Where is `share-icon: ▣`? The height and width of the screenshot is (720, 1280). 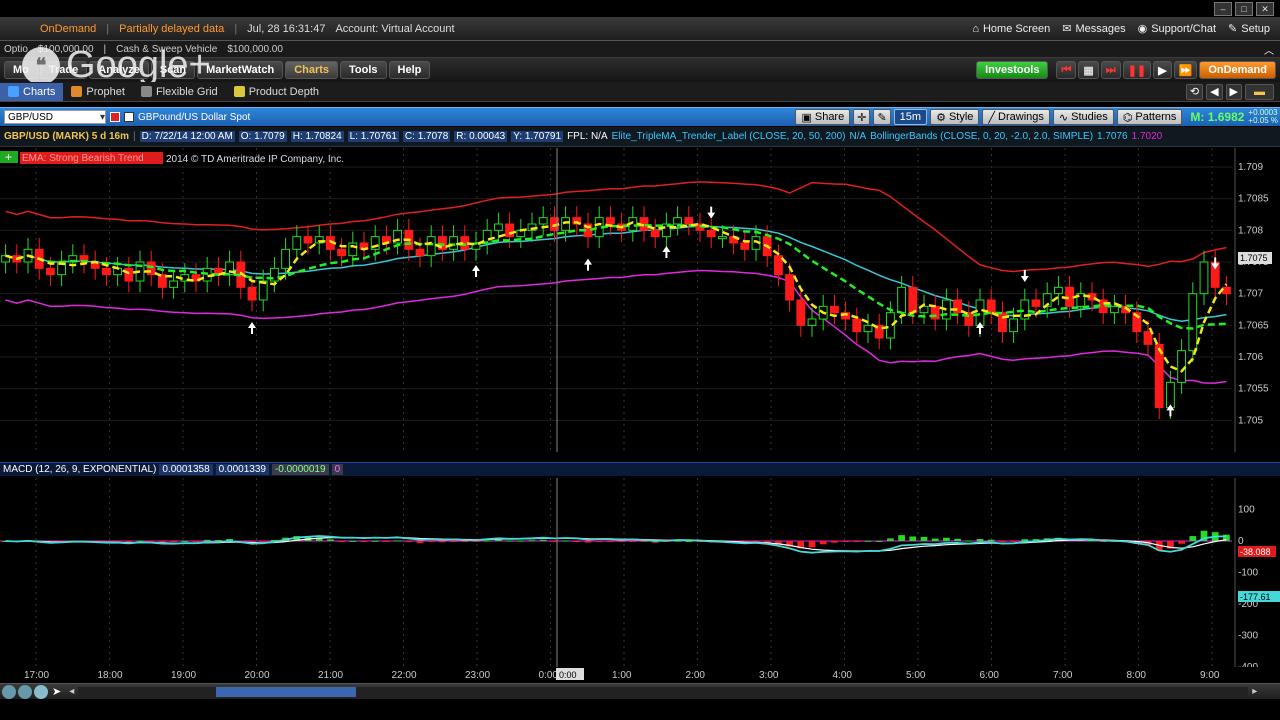
share-icon: ▣ is located at coordinates (806, 117).